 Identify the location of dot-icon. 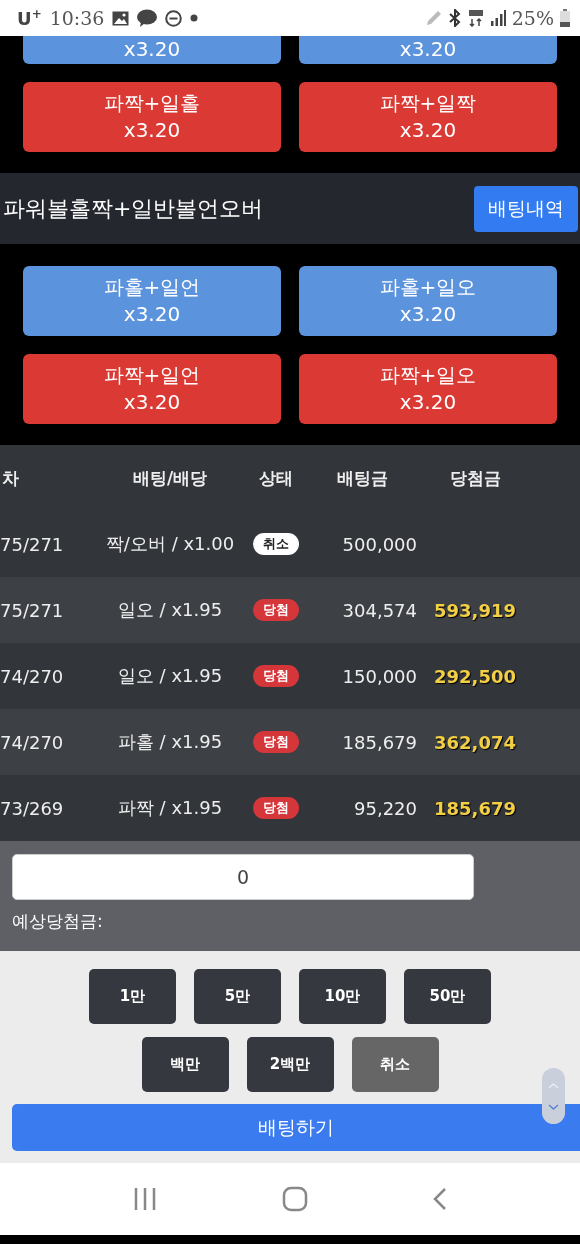
(194, 18).